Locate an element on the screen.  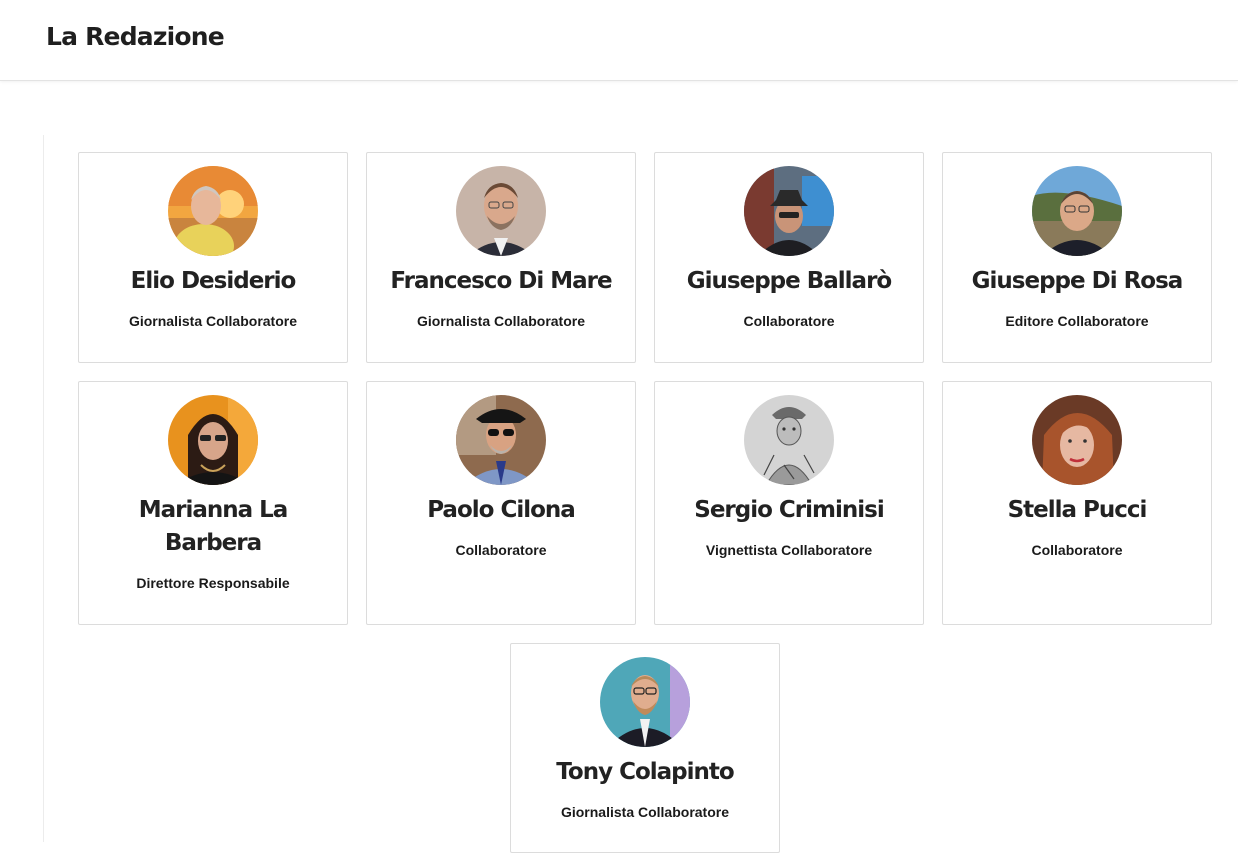
member-role: Direttore Responsabile is located at coordinates (213, 583).